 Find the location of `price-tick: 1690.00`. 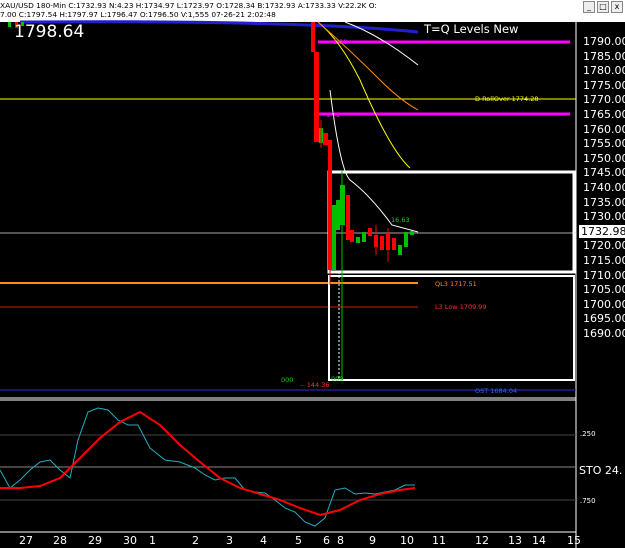

price-tick: 1690.00 is located at coordinates (604, 333).